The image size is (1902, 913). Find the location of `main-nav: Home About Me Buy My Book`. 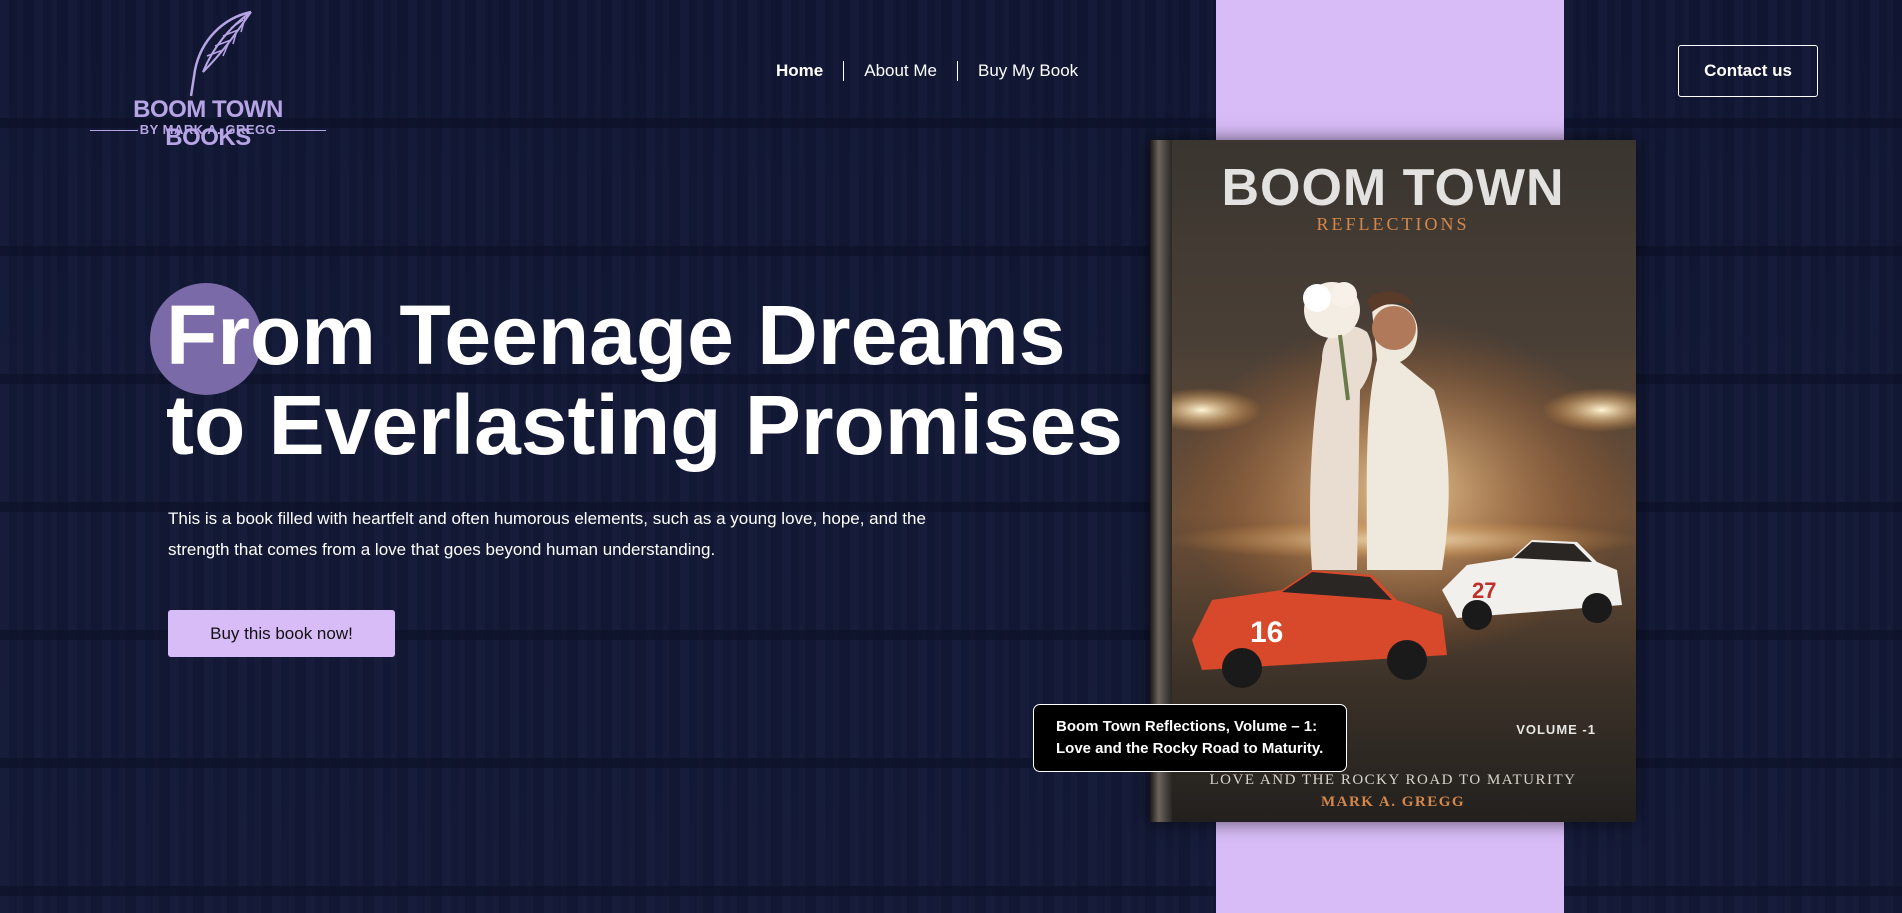

main-nav: Home About Me Buy My Book is located at coordinates (937, 71).